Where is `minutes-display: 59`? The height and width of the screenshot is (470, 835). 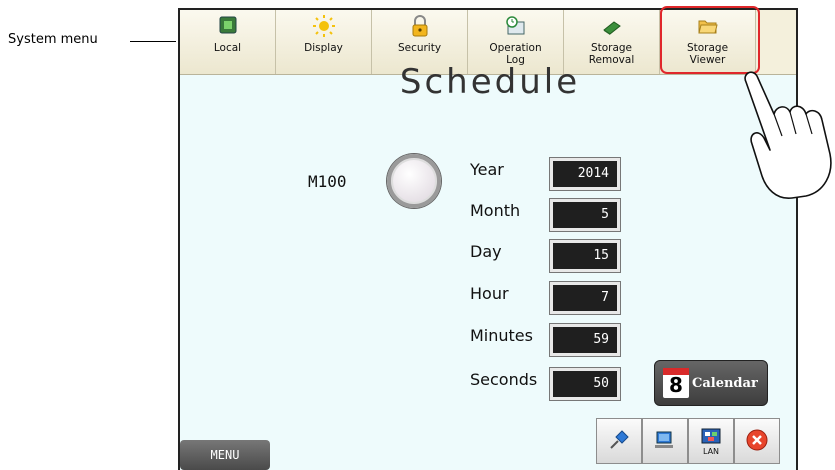
minutes-display: 59 is located at coordinates (585, 340).